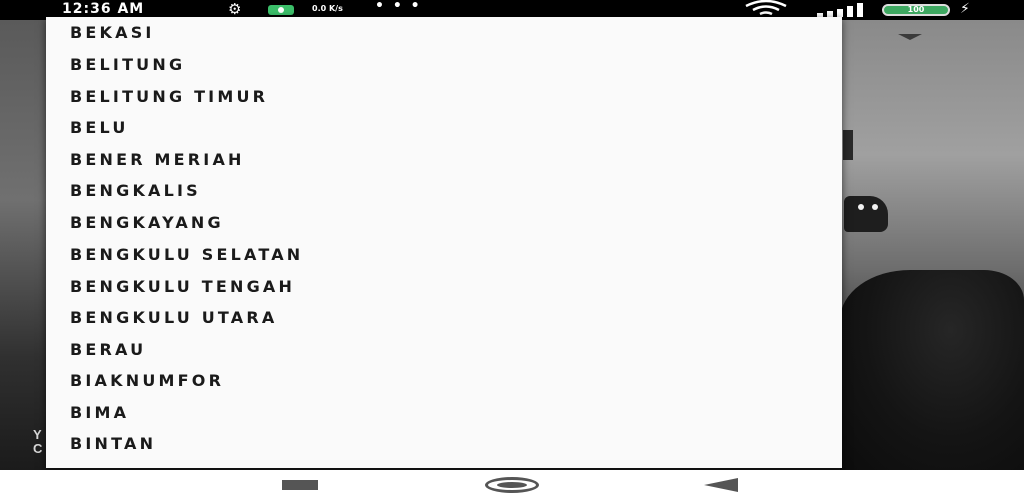 This screenshot has height=500, width=1024. I want to click on background-left-edge, so click(23, 245).